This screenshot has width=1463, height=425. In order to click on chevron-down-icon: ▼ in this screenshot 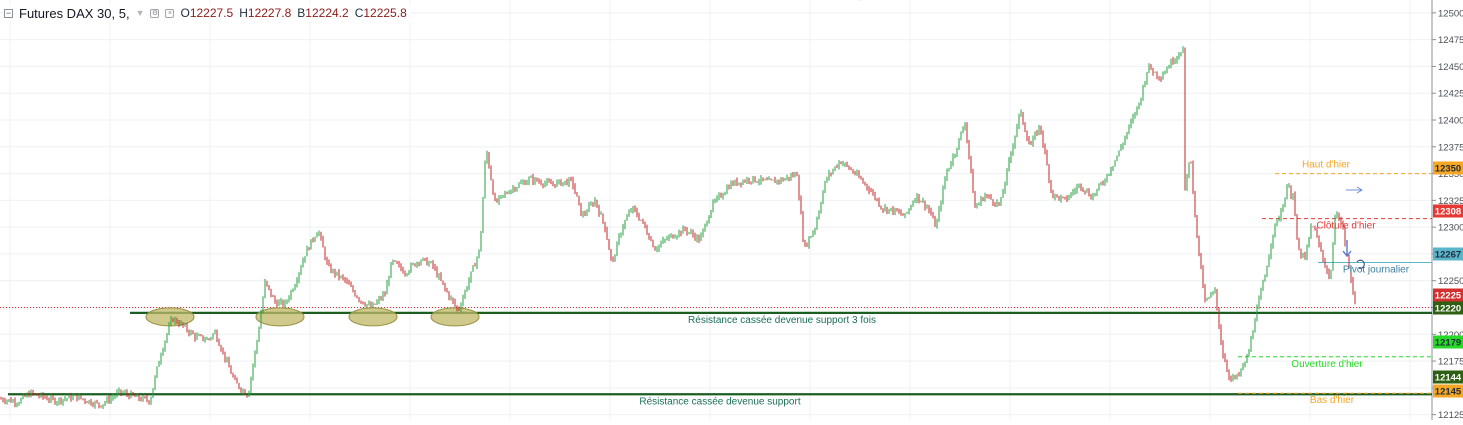, I will do `click(140, 13)`.